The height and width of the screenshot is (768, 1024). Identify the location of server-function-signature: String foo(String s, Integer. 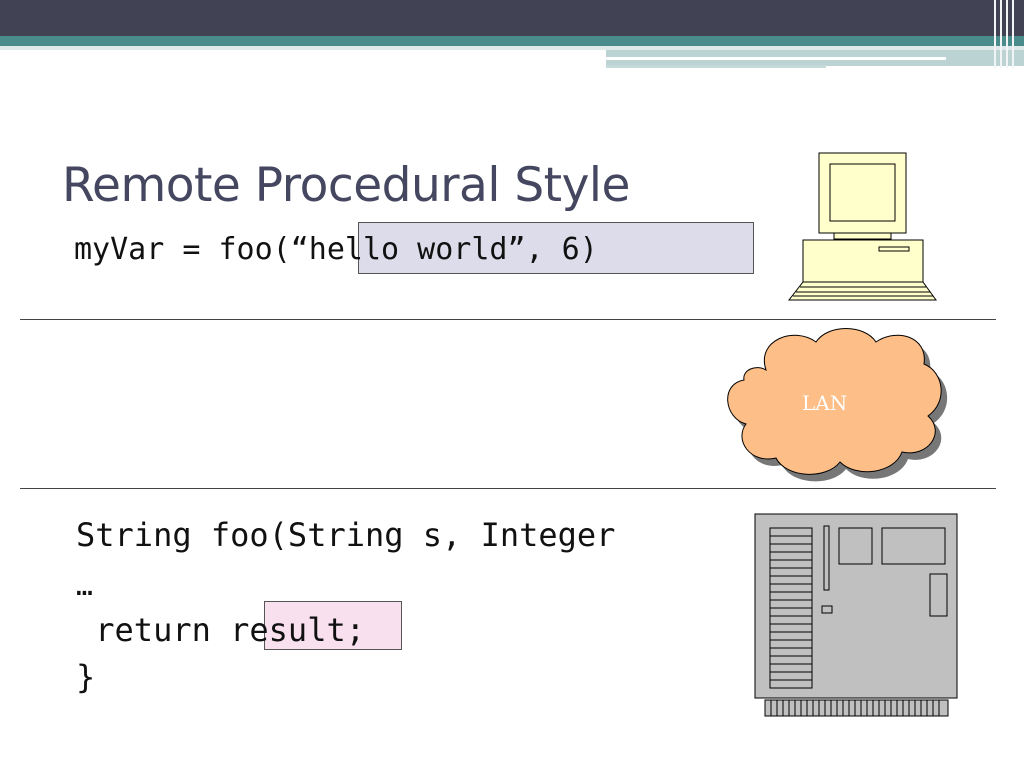
(346, 535).